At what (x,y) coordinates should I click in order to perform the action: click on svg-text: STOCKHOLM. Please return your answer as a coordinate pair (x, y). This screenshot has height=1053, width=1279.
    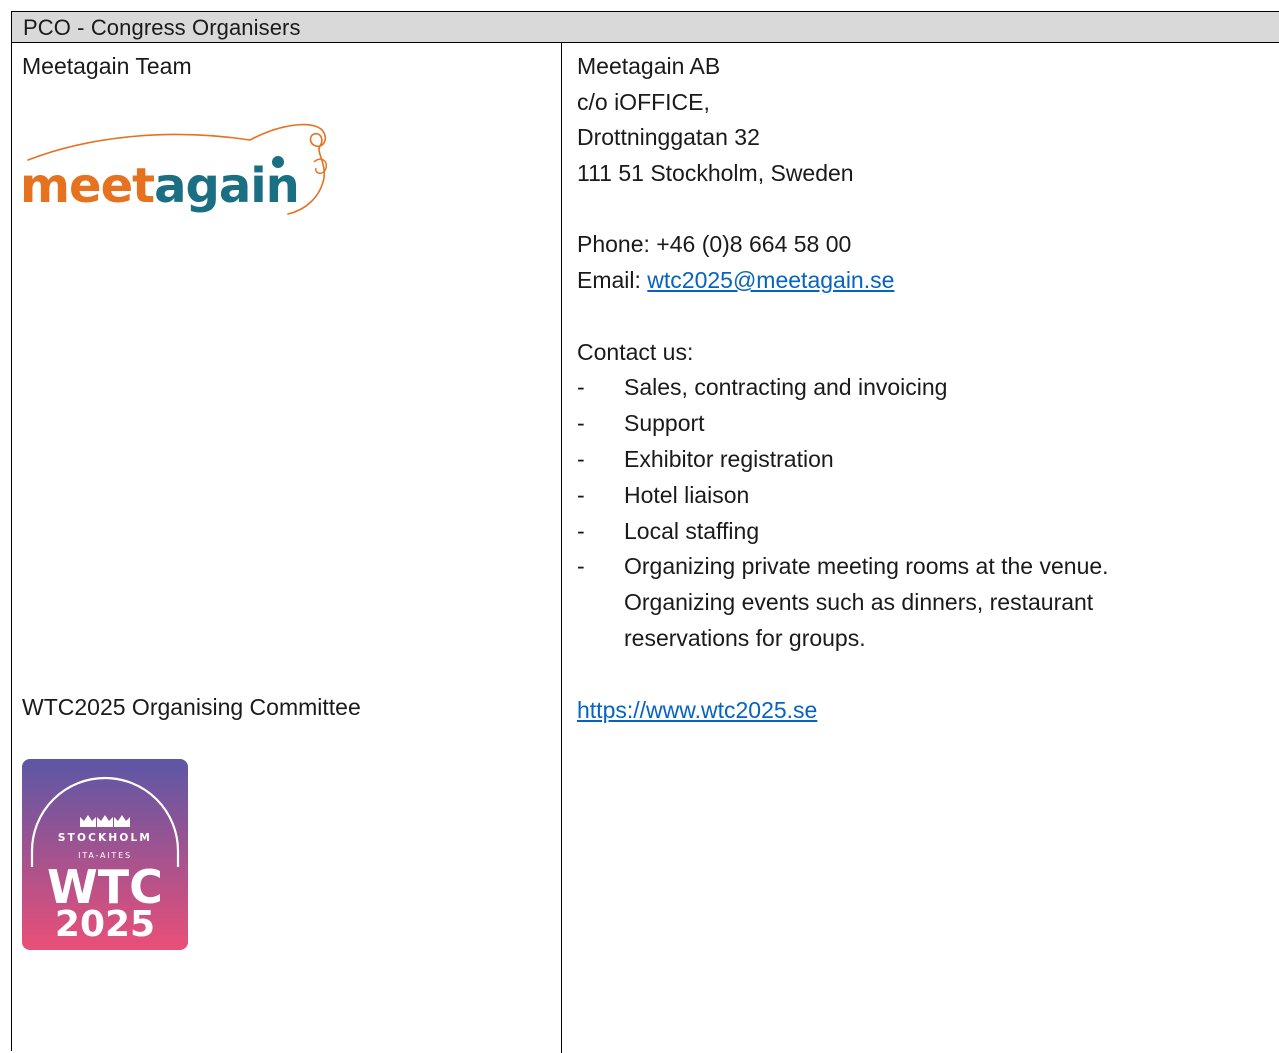
    Looking at the image, I should click on (105, 838).